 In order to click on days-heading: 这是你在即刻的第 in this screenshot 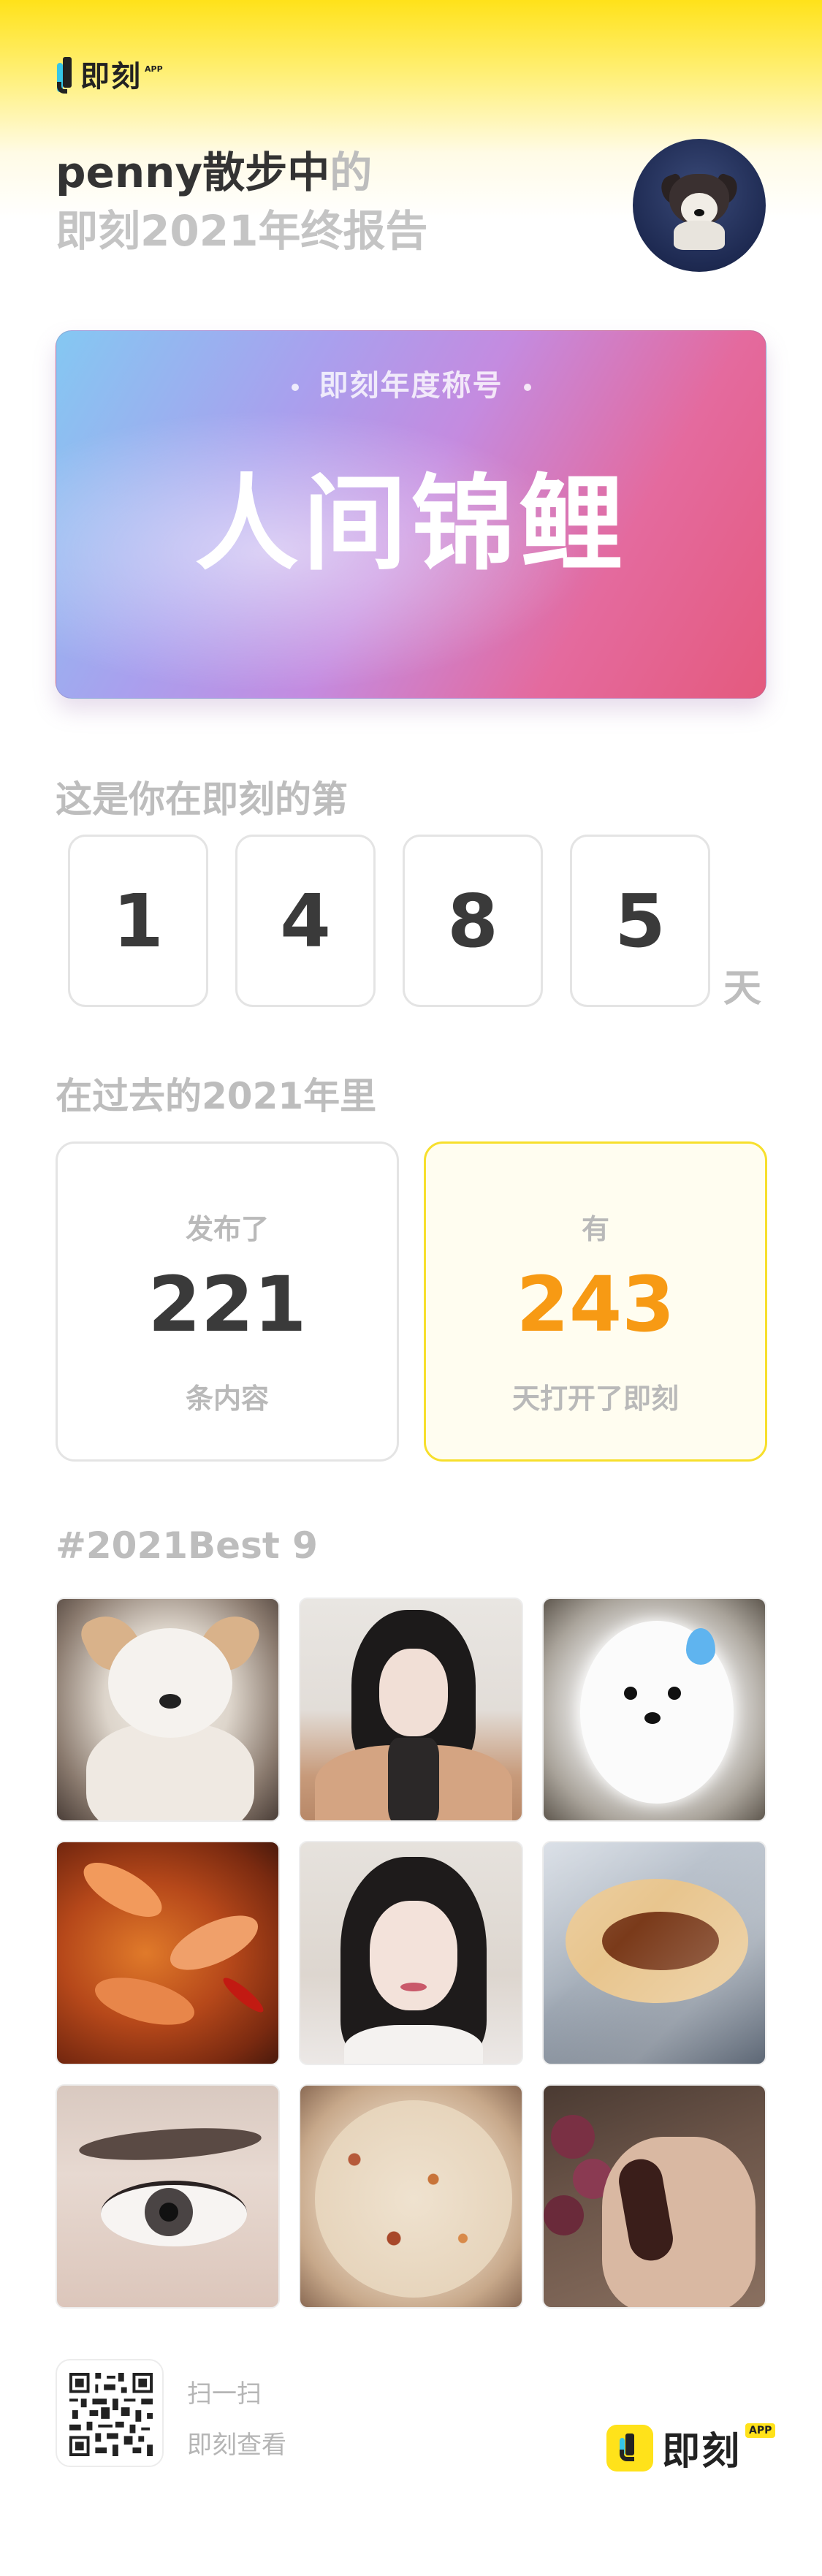, I will do `click(202, 800)`.